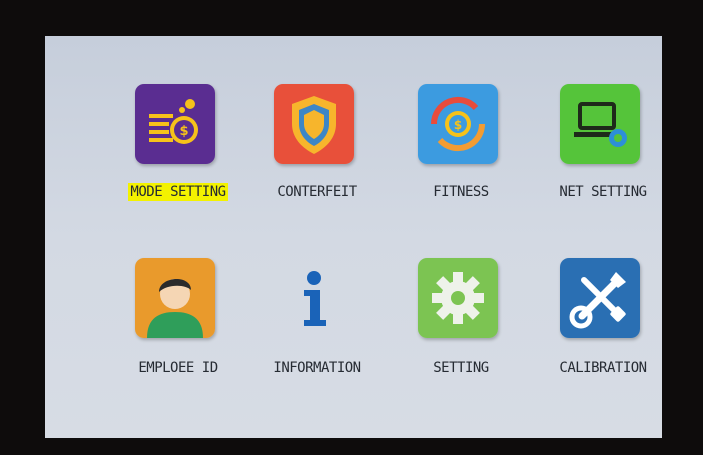  I want to click on menu-item-net-setting: NET SETTING, so click(595, 159).